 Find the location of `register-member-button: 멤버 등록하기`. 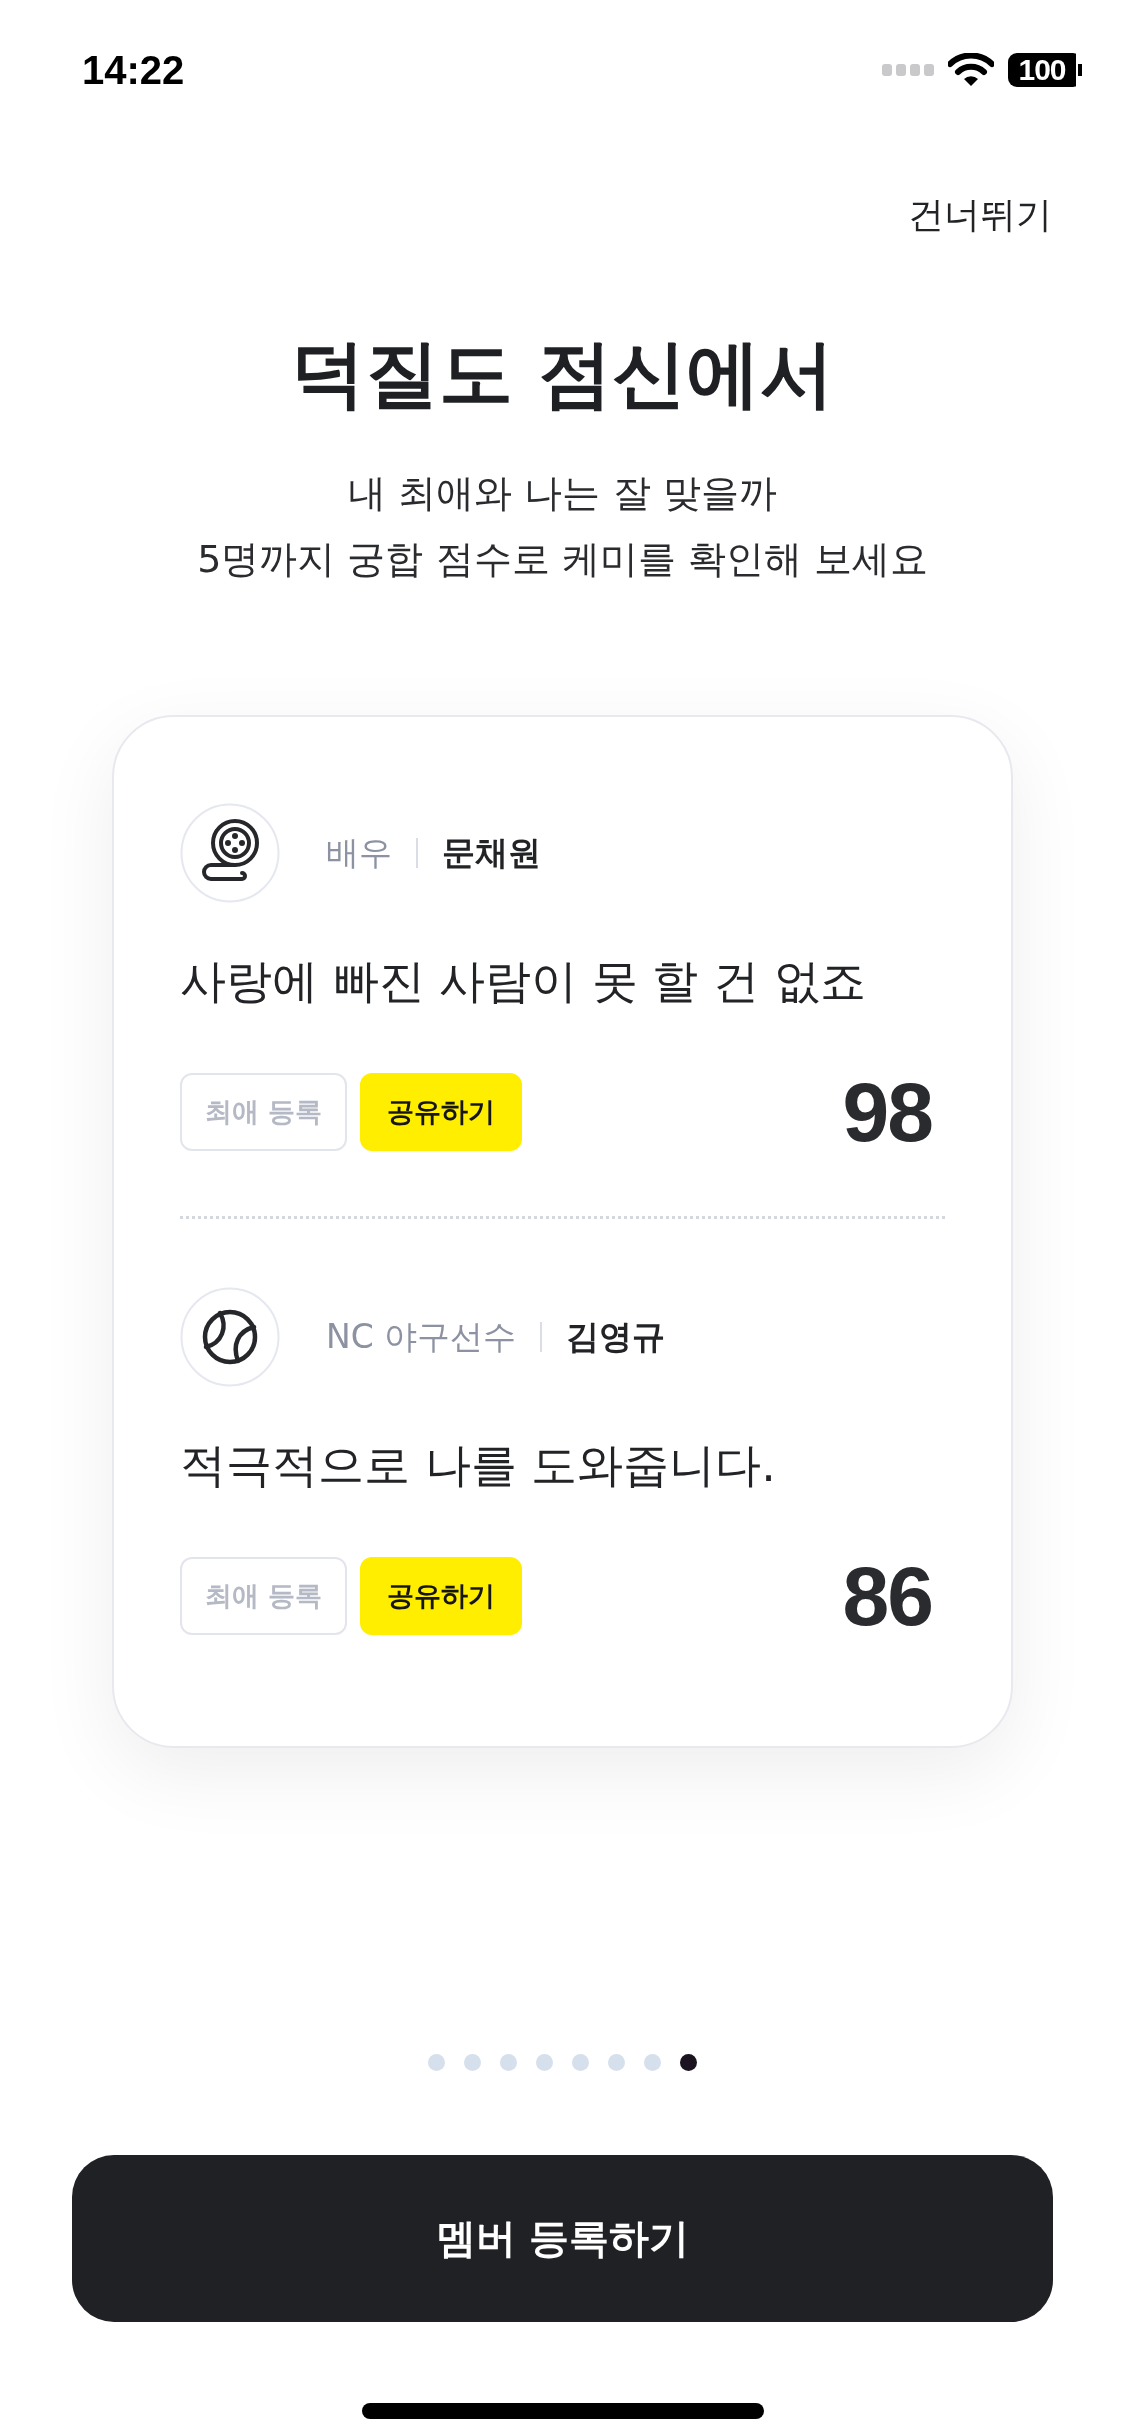

register-member-button: 멤버 등록하기 is located at coordinates (562, 2238).